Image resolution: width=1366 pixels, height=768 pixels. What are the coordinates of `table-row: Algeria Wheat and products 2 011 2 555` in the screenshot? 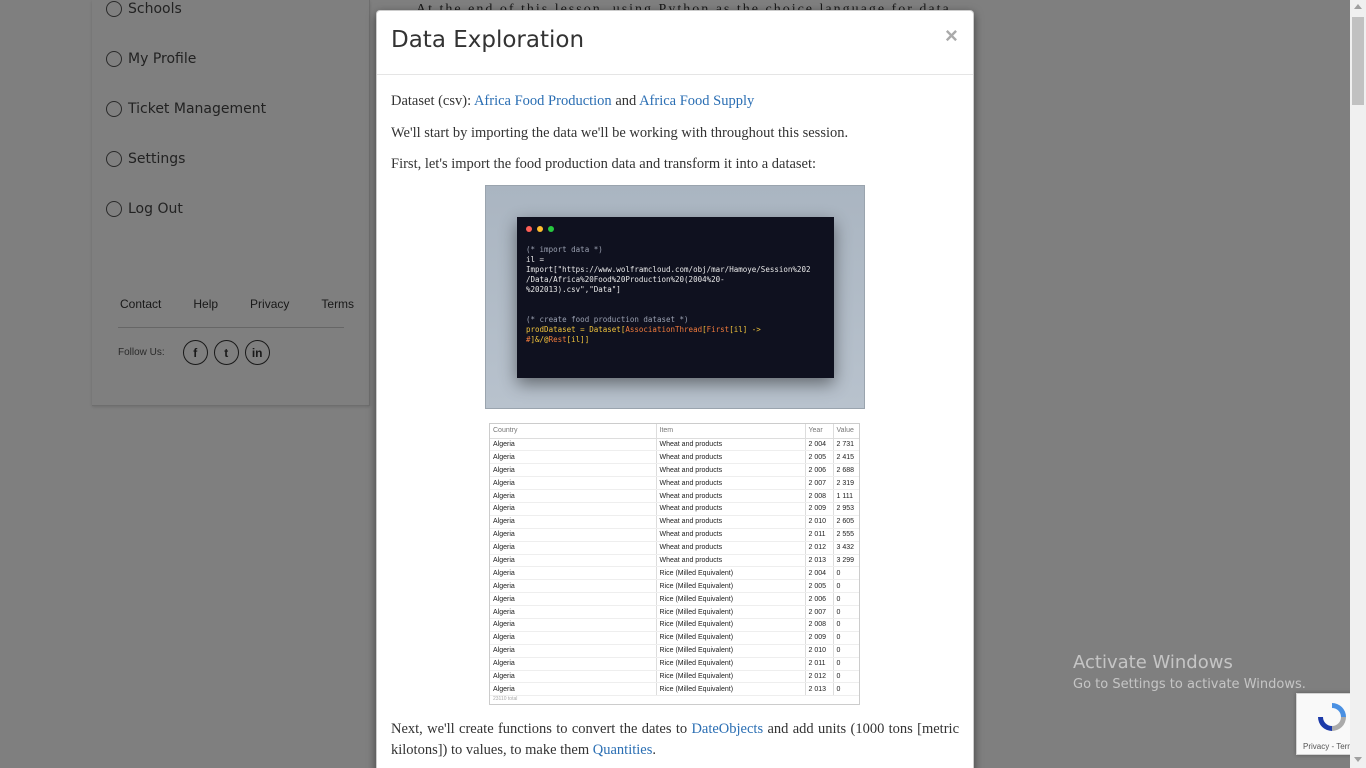 It's located at (674, 535).